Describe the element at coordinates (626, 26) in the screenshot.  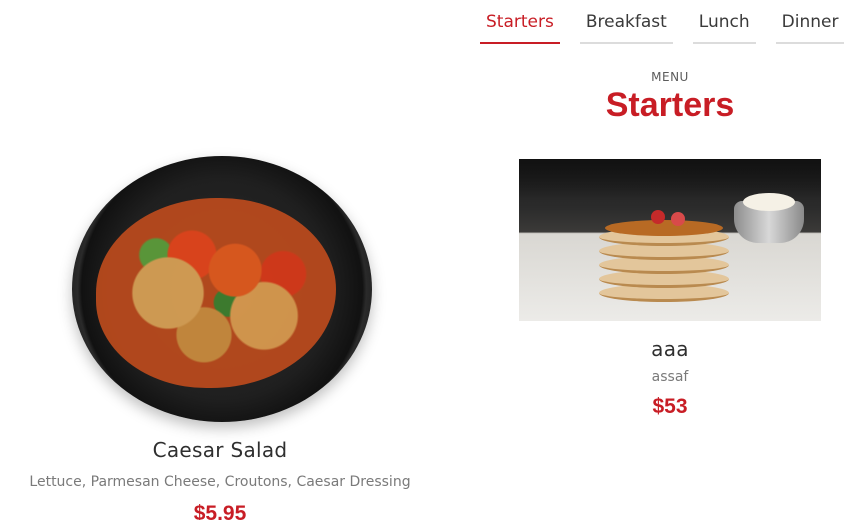
I see `tab-breakfast: Breakfast` at that location.